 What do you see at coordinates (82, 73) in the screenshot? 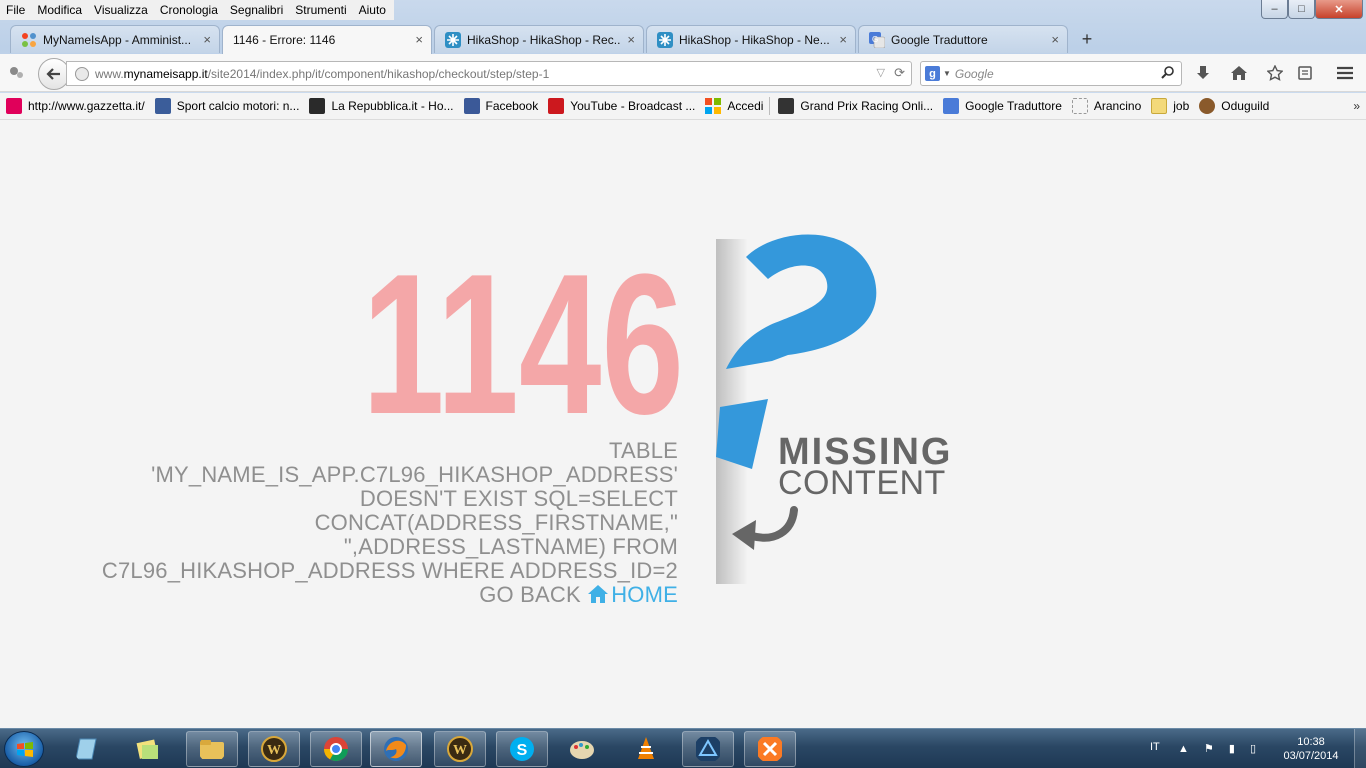
I see `site-identity-icon` at bounding box center [82, 73].